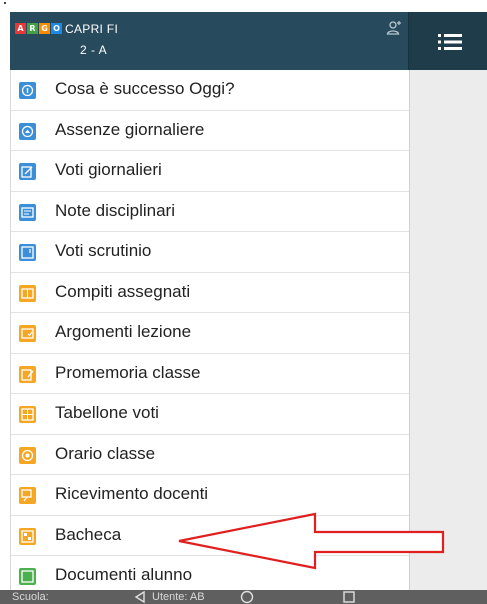  I want to click on logo-letter: A, so click(20, 28).